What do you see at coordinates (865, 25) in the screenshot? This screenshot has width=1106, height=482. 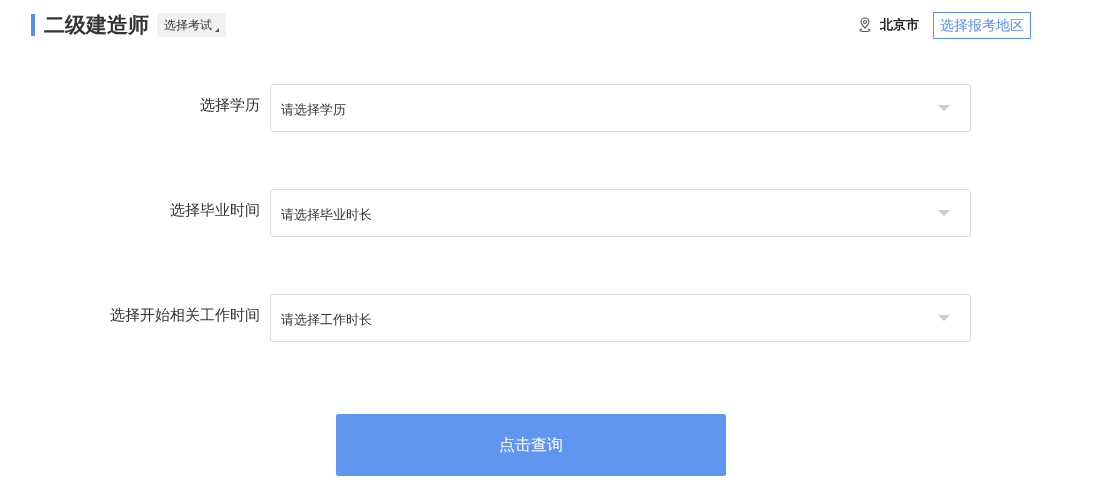 I see `location-pin-icon` at bounding box center [865, 25].